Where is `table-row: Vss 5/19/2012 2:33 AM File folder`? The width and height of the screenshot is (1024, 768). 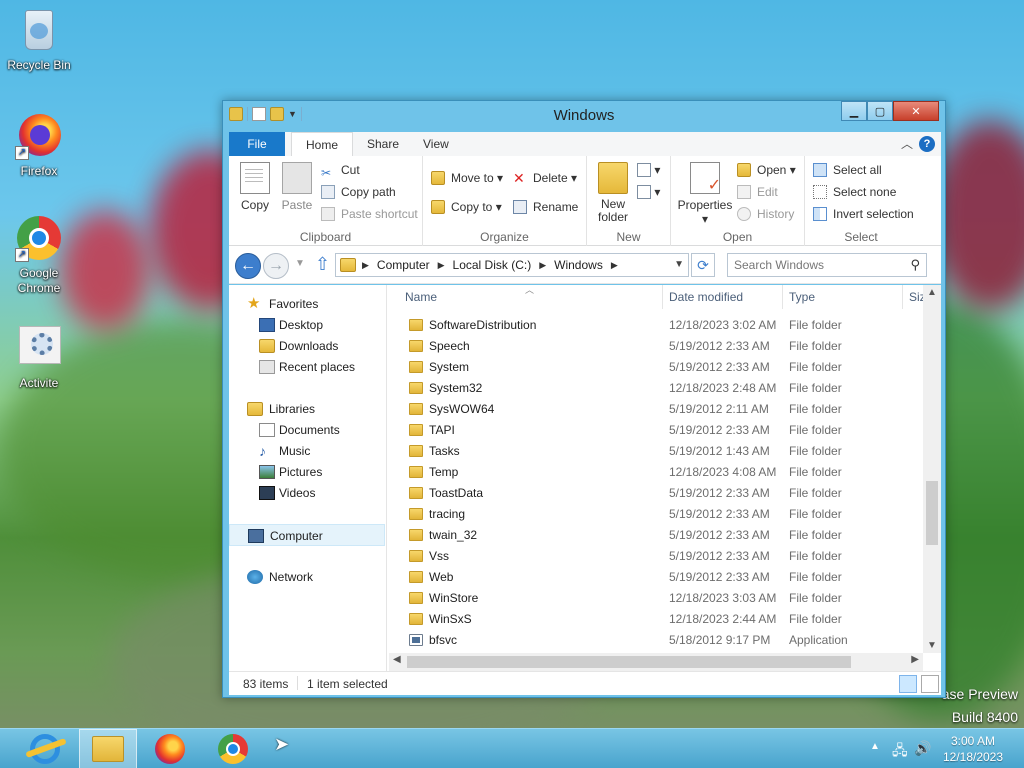
table-row: Vss 5/19/2012 2:33 AM File folder is located at coordinates (651, 556).